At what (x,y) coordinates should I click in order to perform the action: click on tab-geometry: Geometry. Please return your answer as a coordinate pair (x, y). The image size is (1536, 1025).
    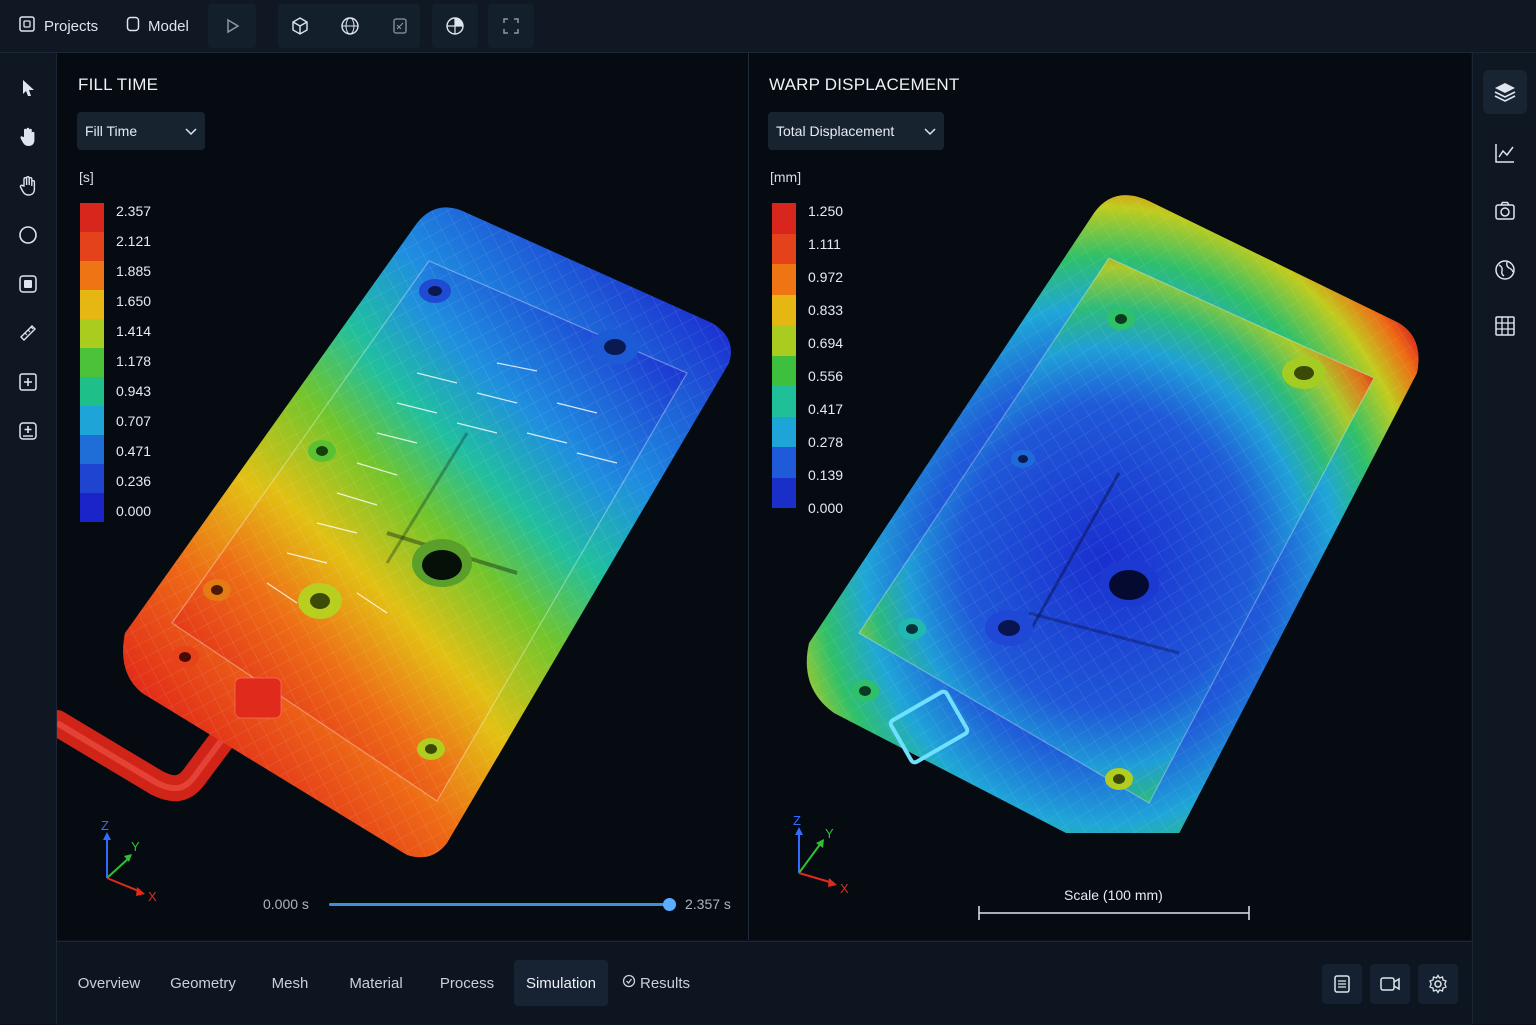
    Looking at the image, I should click on (203, 983).